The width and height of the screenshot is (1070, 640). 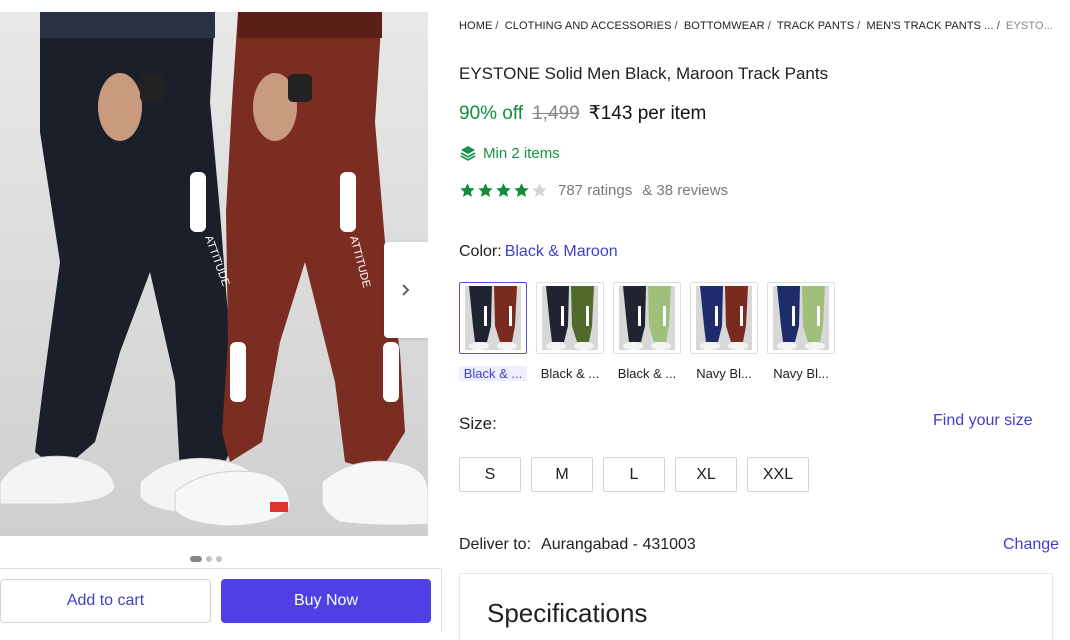 I want to click on color-label: Color:, so click(x=480, y=251).